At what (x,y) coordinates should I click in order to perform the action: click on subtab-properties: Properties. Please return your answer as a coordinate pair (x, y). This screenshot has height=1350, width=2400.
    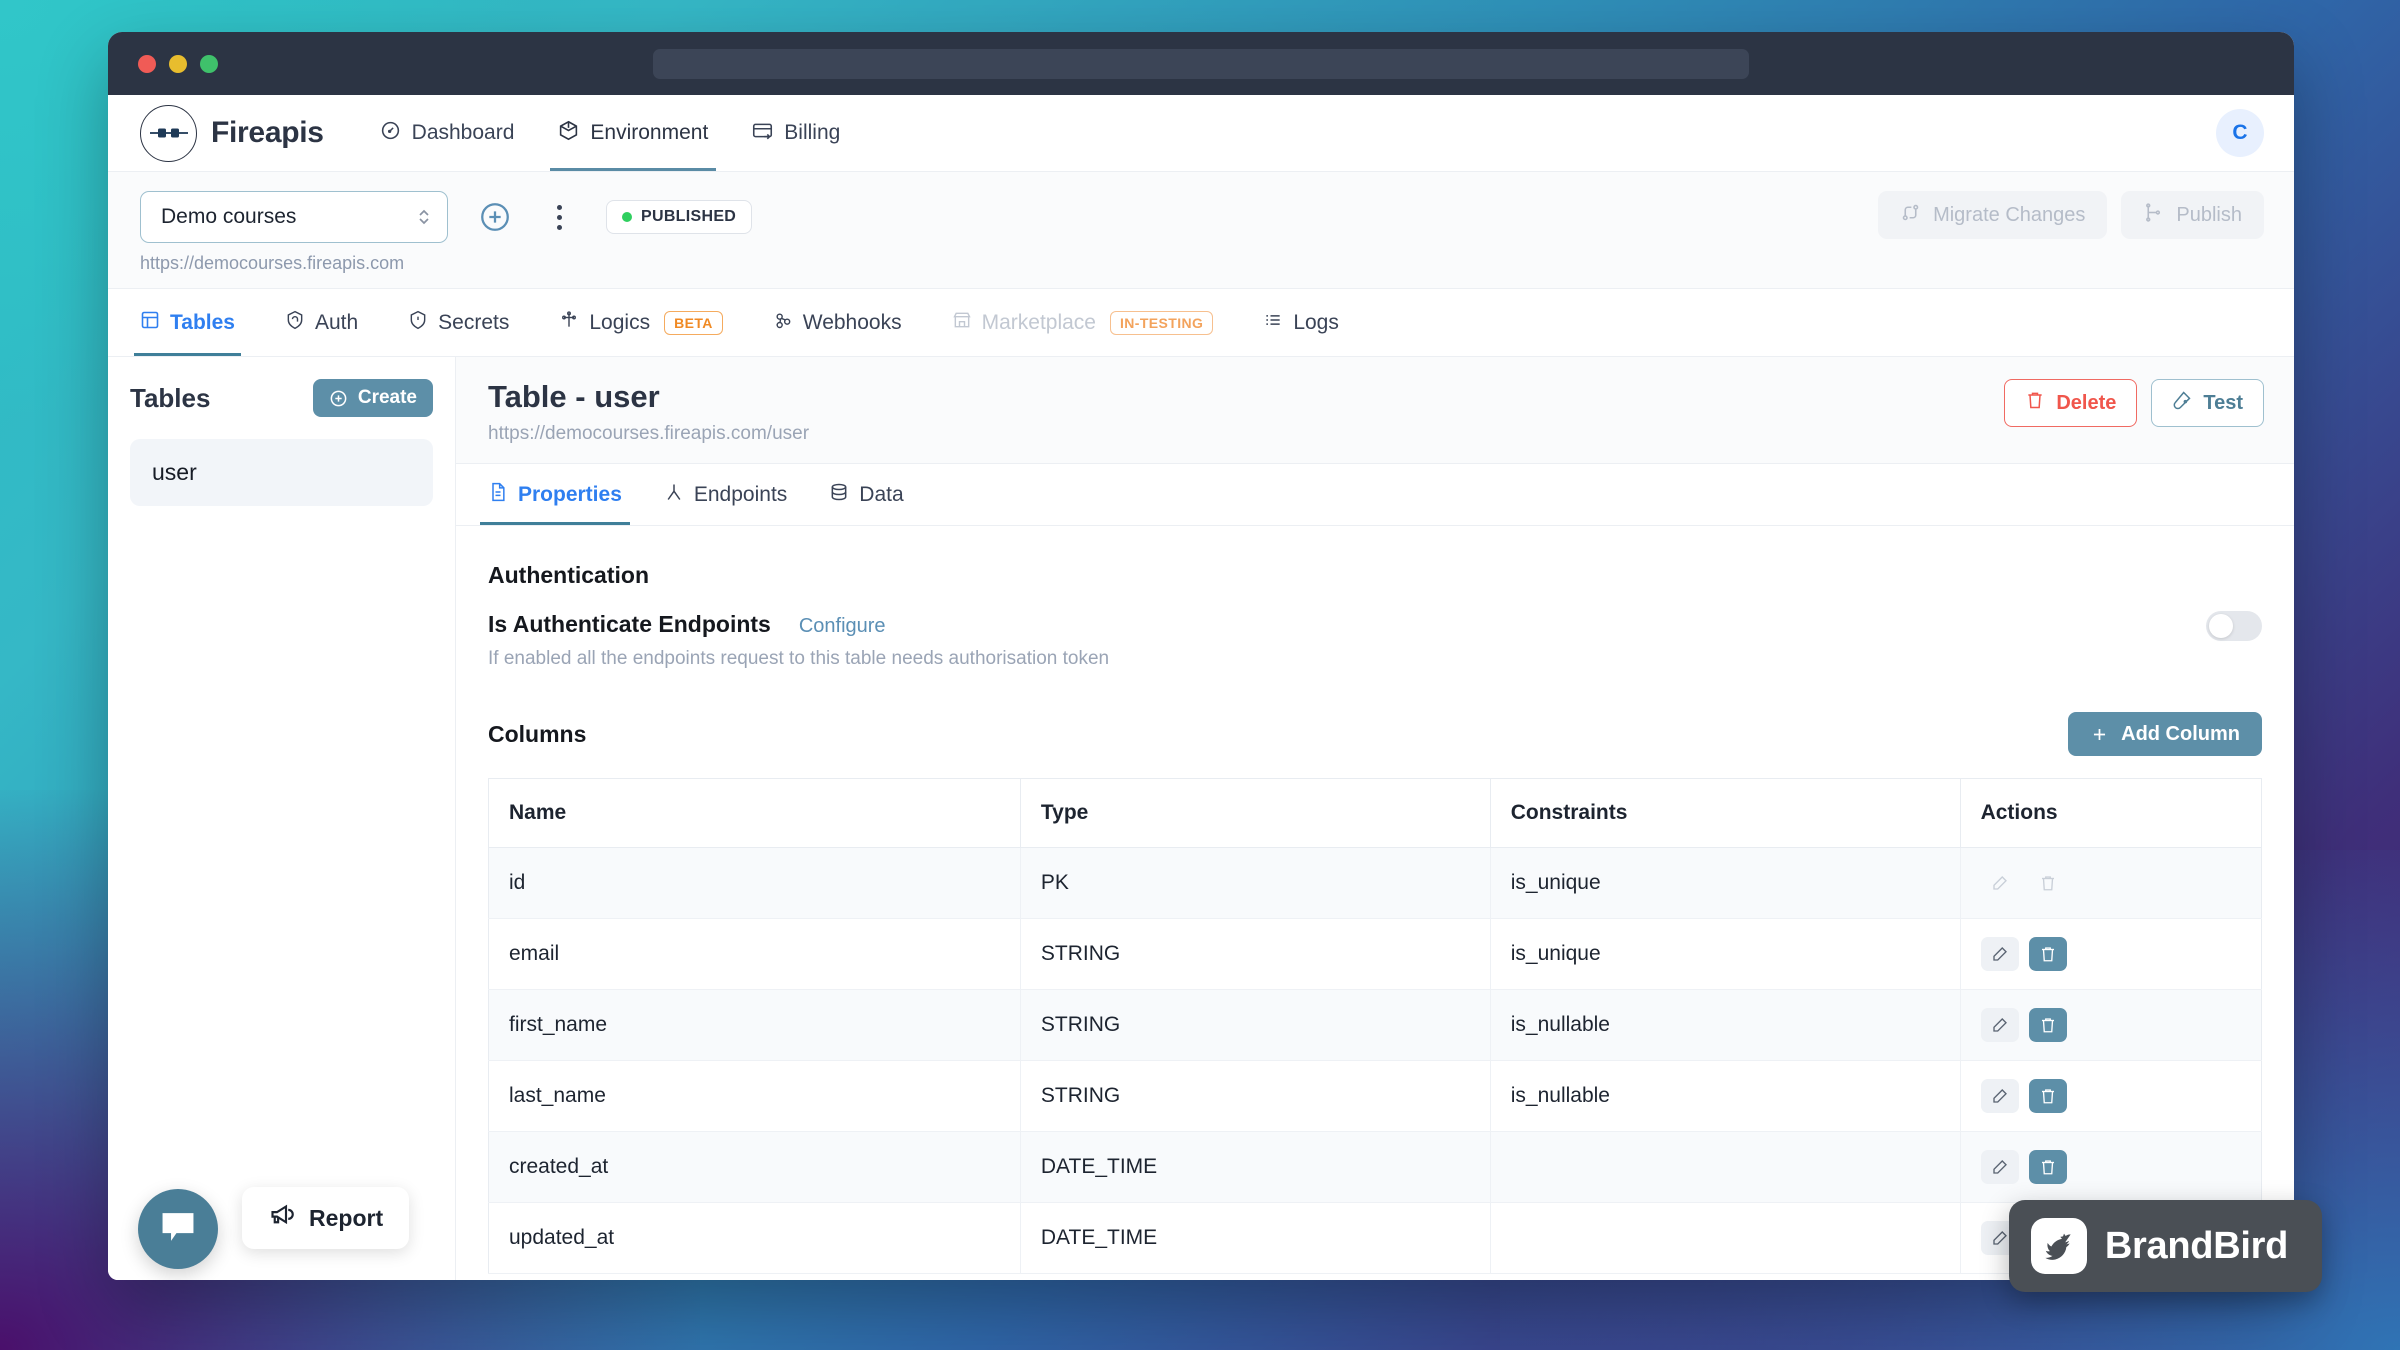
    Looking at the image, I should click on (555, 494).